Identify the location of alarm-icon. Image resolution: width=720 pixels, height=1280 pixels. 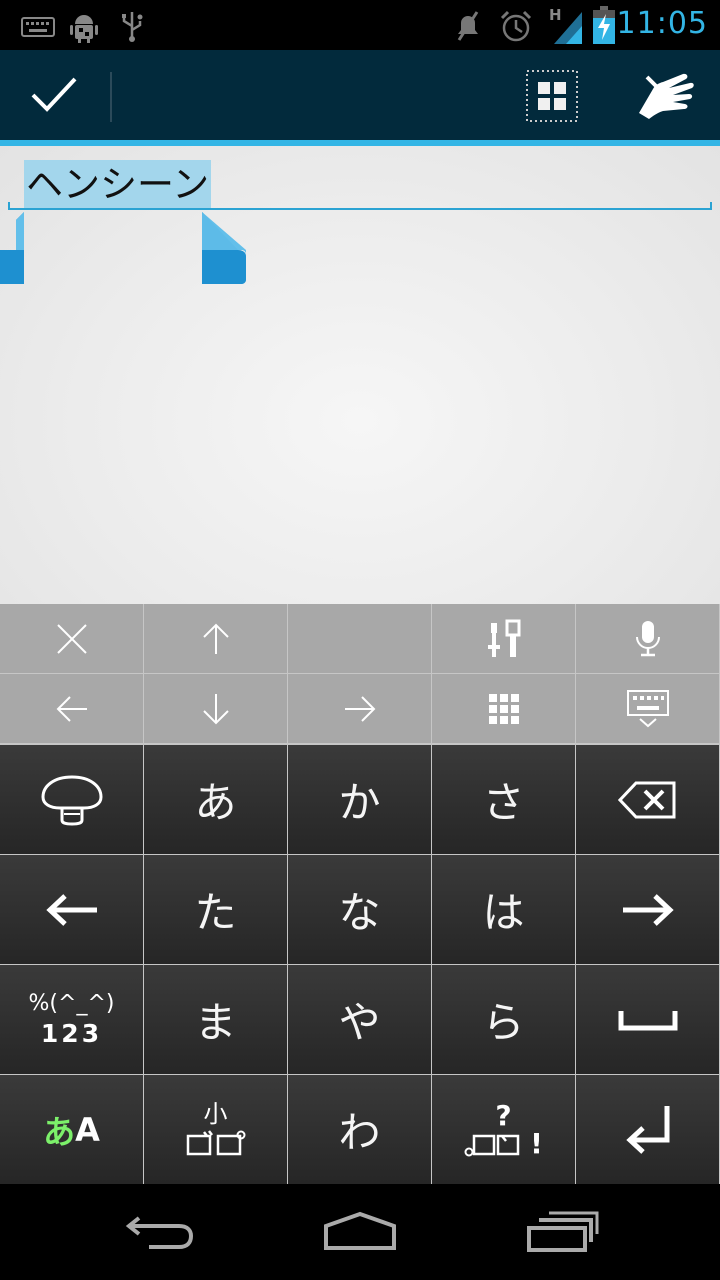
(516, 26).